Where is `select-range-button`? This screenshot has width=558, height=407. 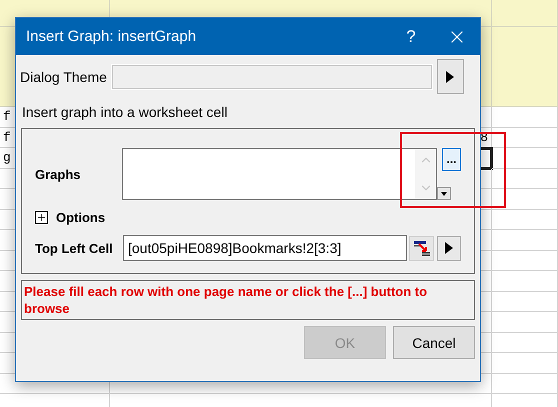 select-range-button is located at coordinates (421, 248).